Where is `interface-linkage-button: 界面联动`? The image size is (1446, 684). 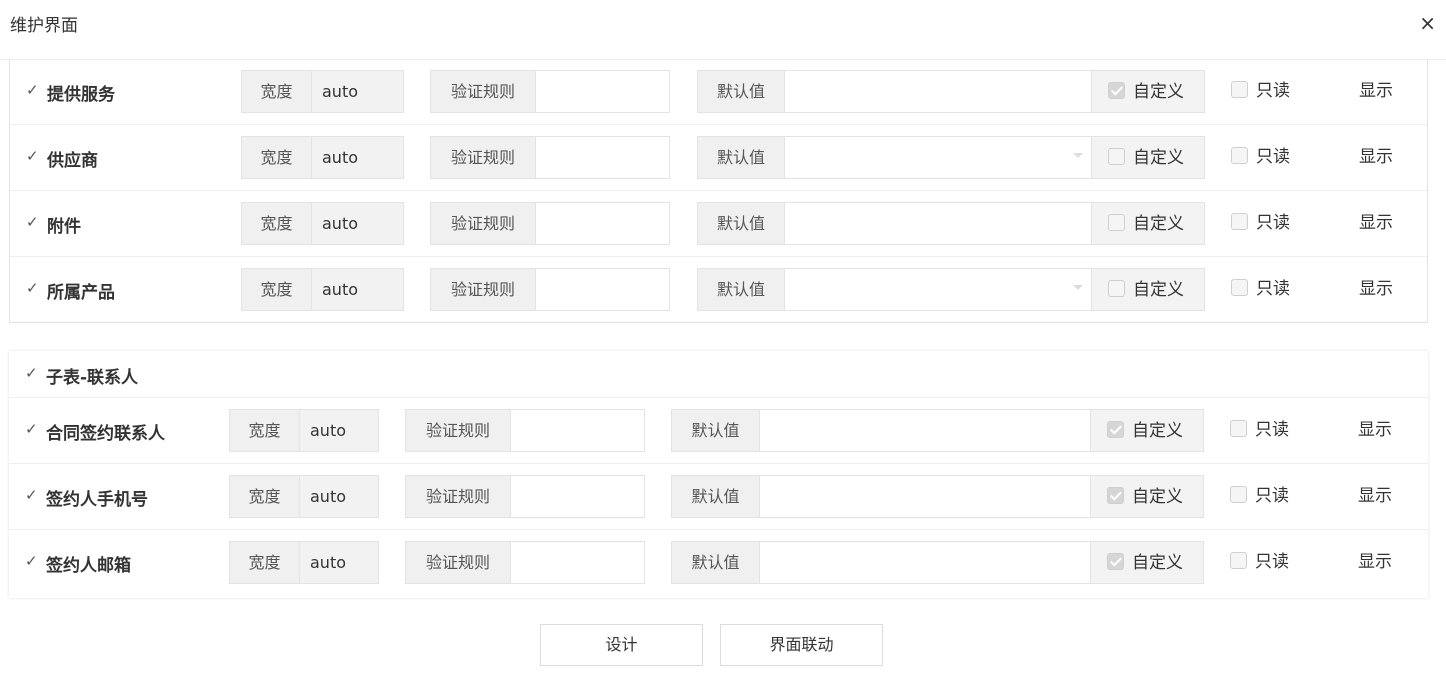
interface-linkage-button: 界面联动 is located at coordinates (801, 645).